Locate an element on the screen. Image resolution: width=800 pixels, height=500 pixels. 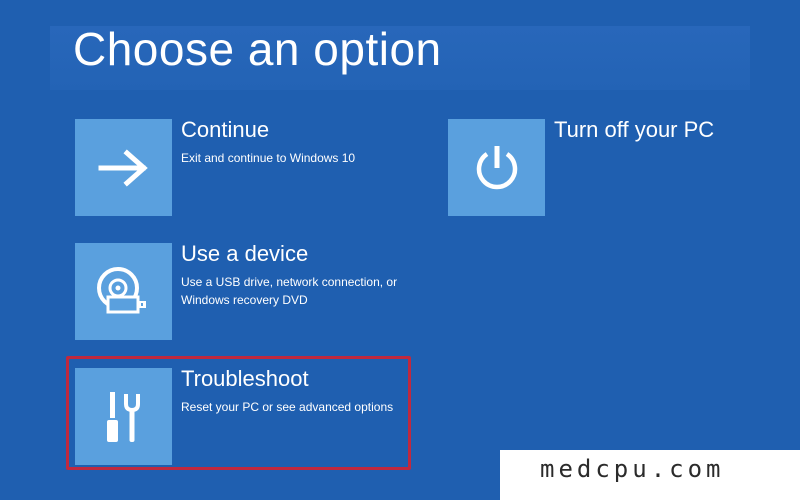
troubleshoot-highlight-box is located at coordinates (238, 413).